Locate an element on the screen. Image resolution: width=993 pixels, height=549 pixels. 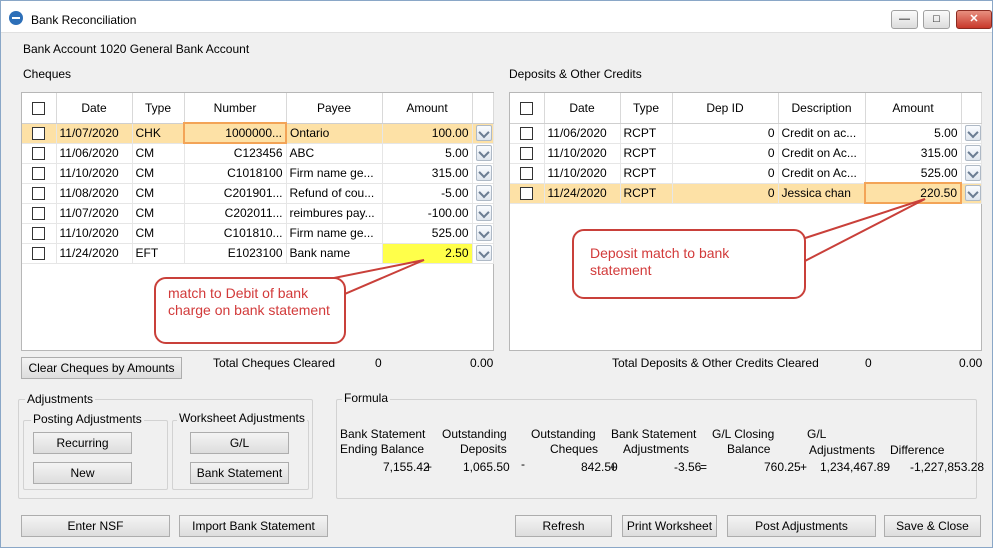
worksheet-adjustments-label: Worksheet Adjustments is located at coordinates (242, 418).